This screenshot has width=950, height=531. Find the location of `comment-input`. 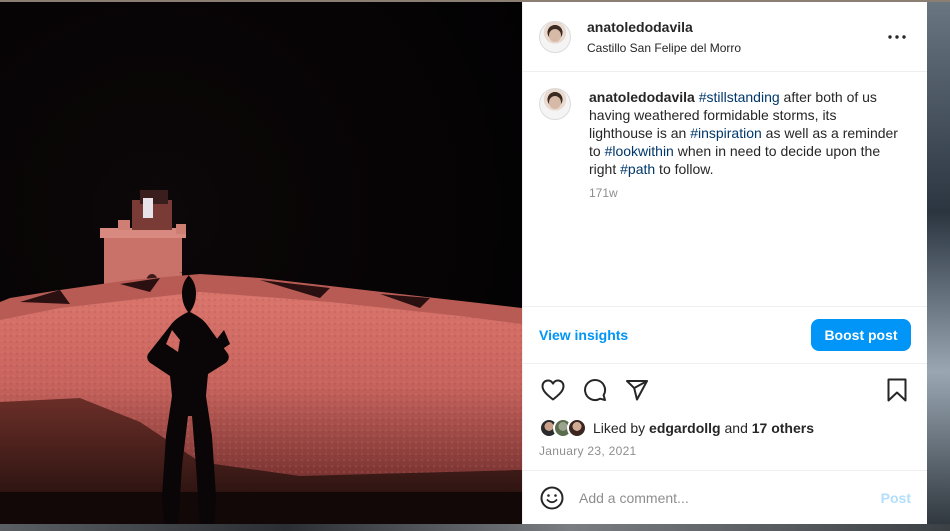

comment-input is located at coordinates (730, 497).